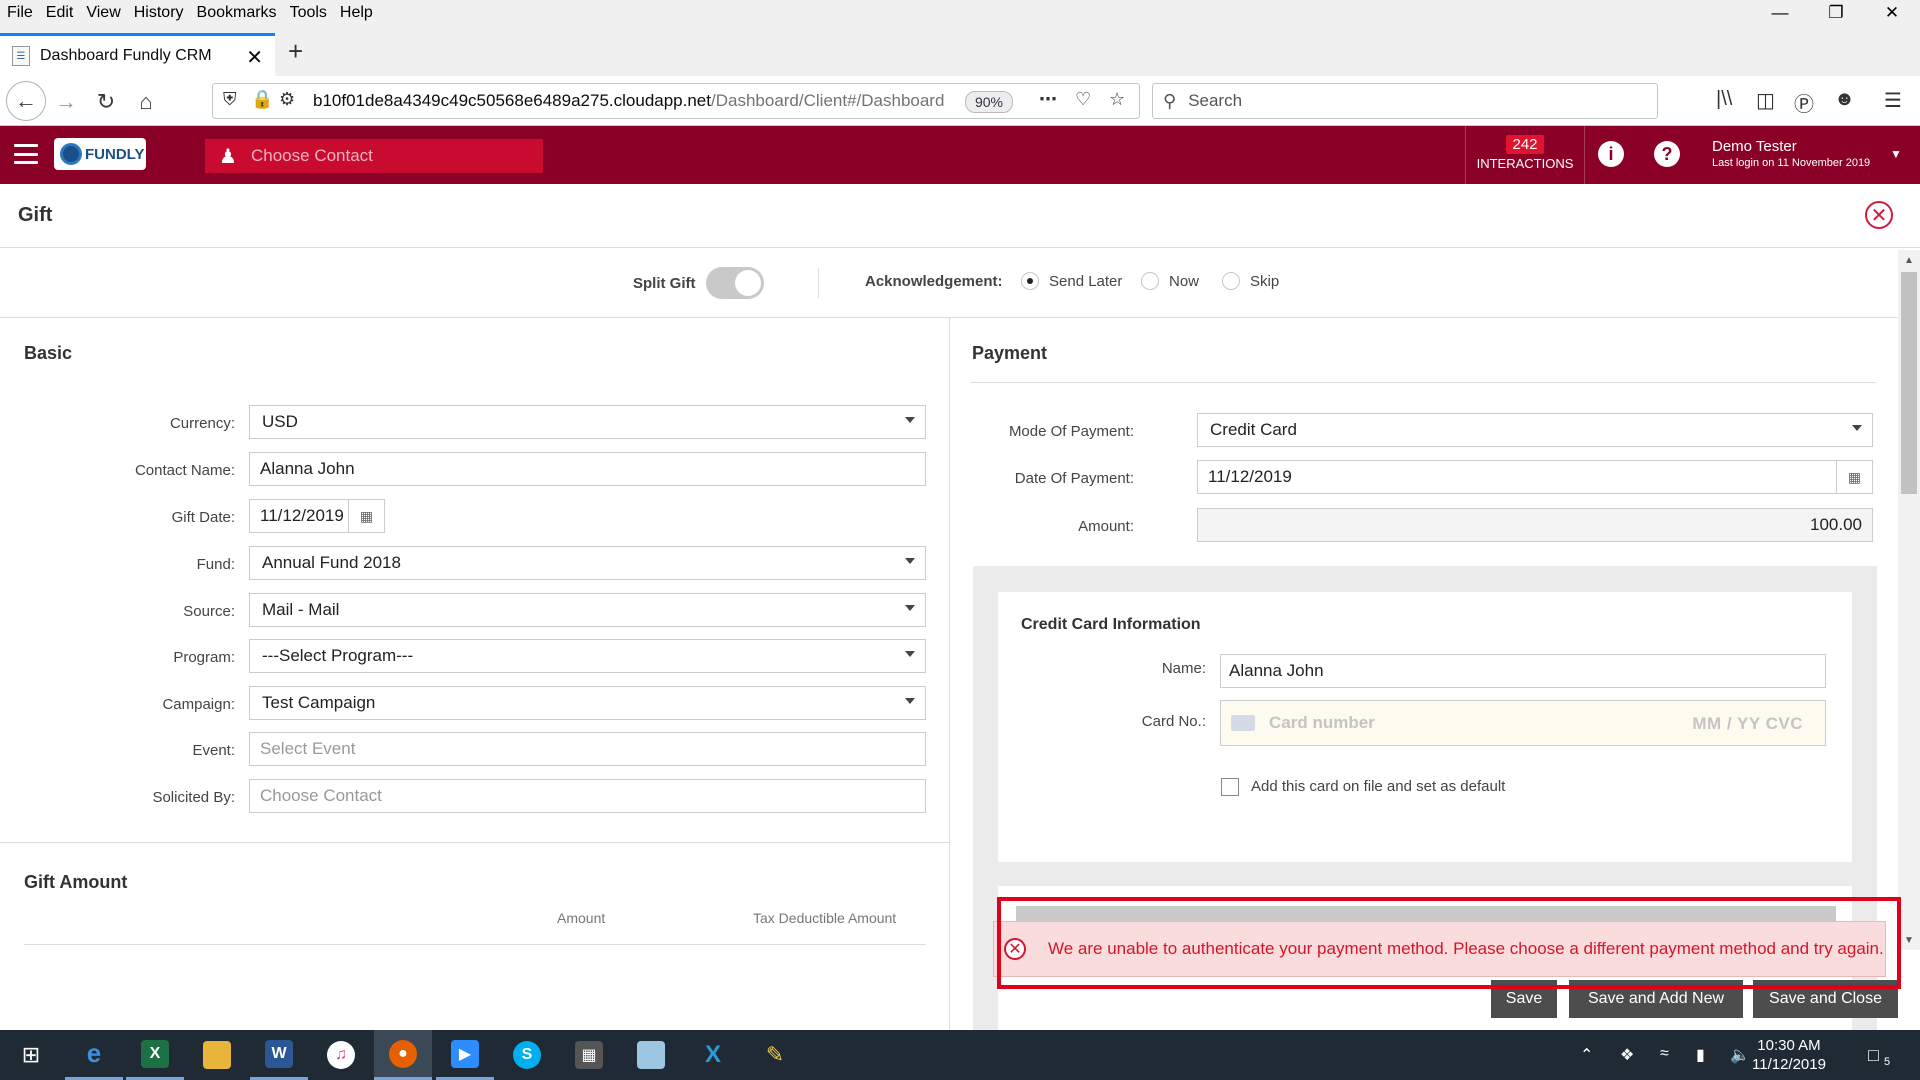  What do you see at coordinates (102, 13) in the screenshot?
I see `menu-view: View` at bounding box center [102, 13].